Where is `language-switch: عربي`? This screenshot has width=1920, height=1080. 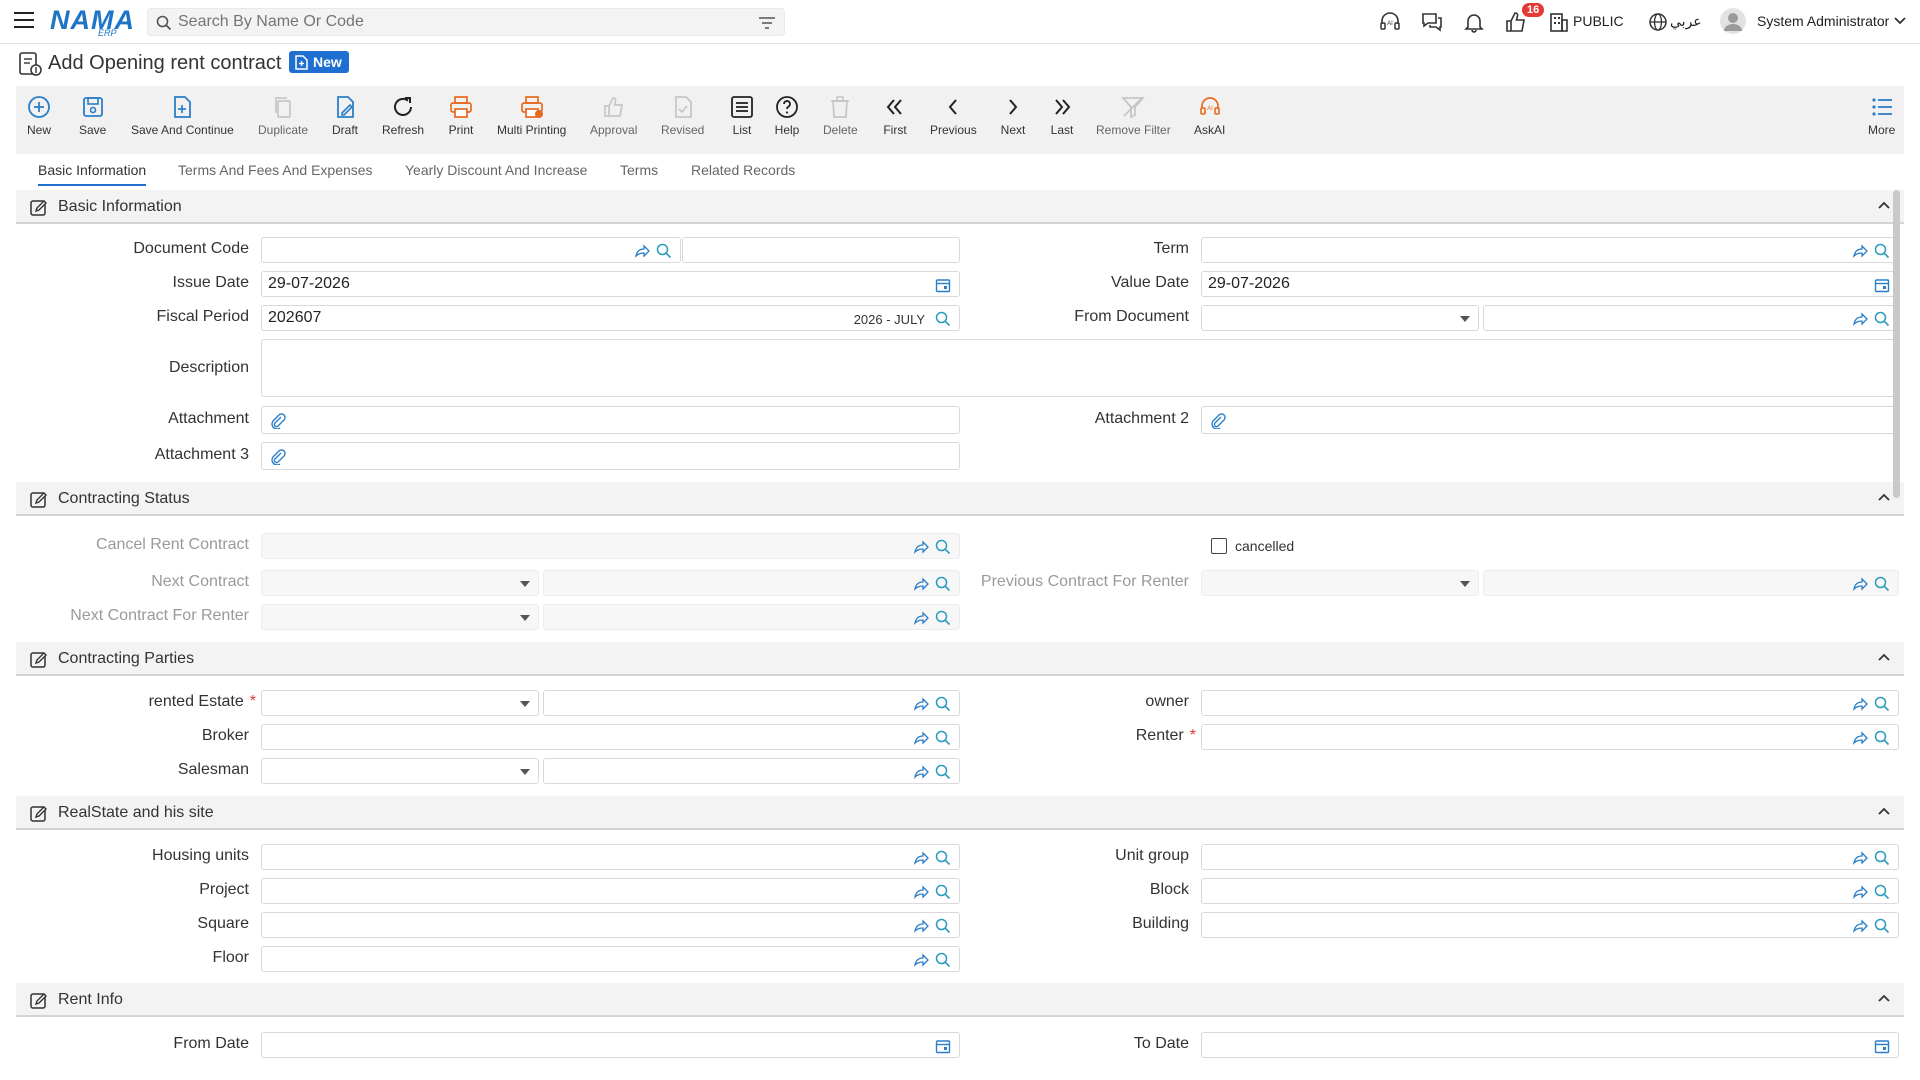
language-switch: عربي is located at coordinates (1686, 21).